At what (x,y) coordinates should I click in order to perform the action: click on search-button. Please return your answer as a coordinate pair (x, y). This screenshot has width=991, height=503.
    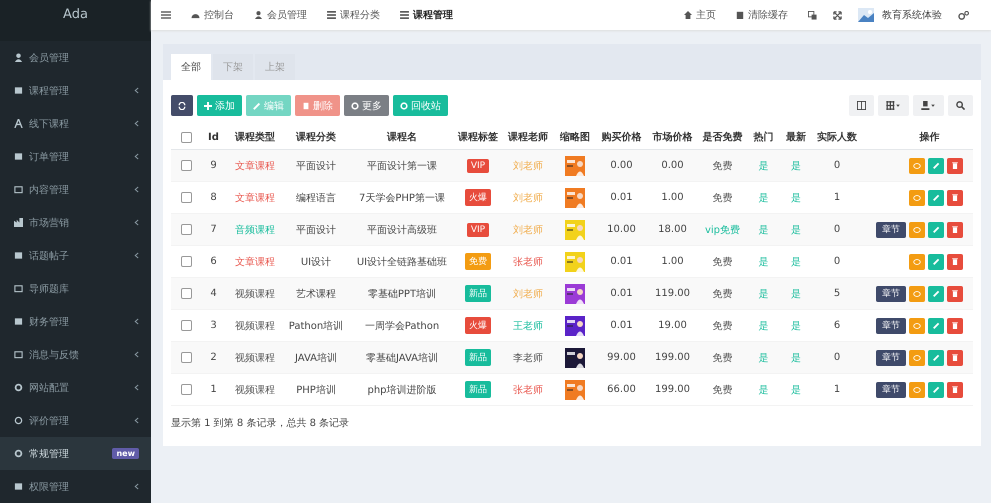
    Looking at the image, I should click on (960, 105).